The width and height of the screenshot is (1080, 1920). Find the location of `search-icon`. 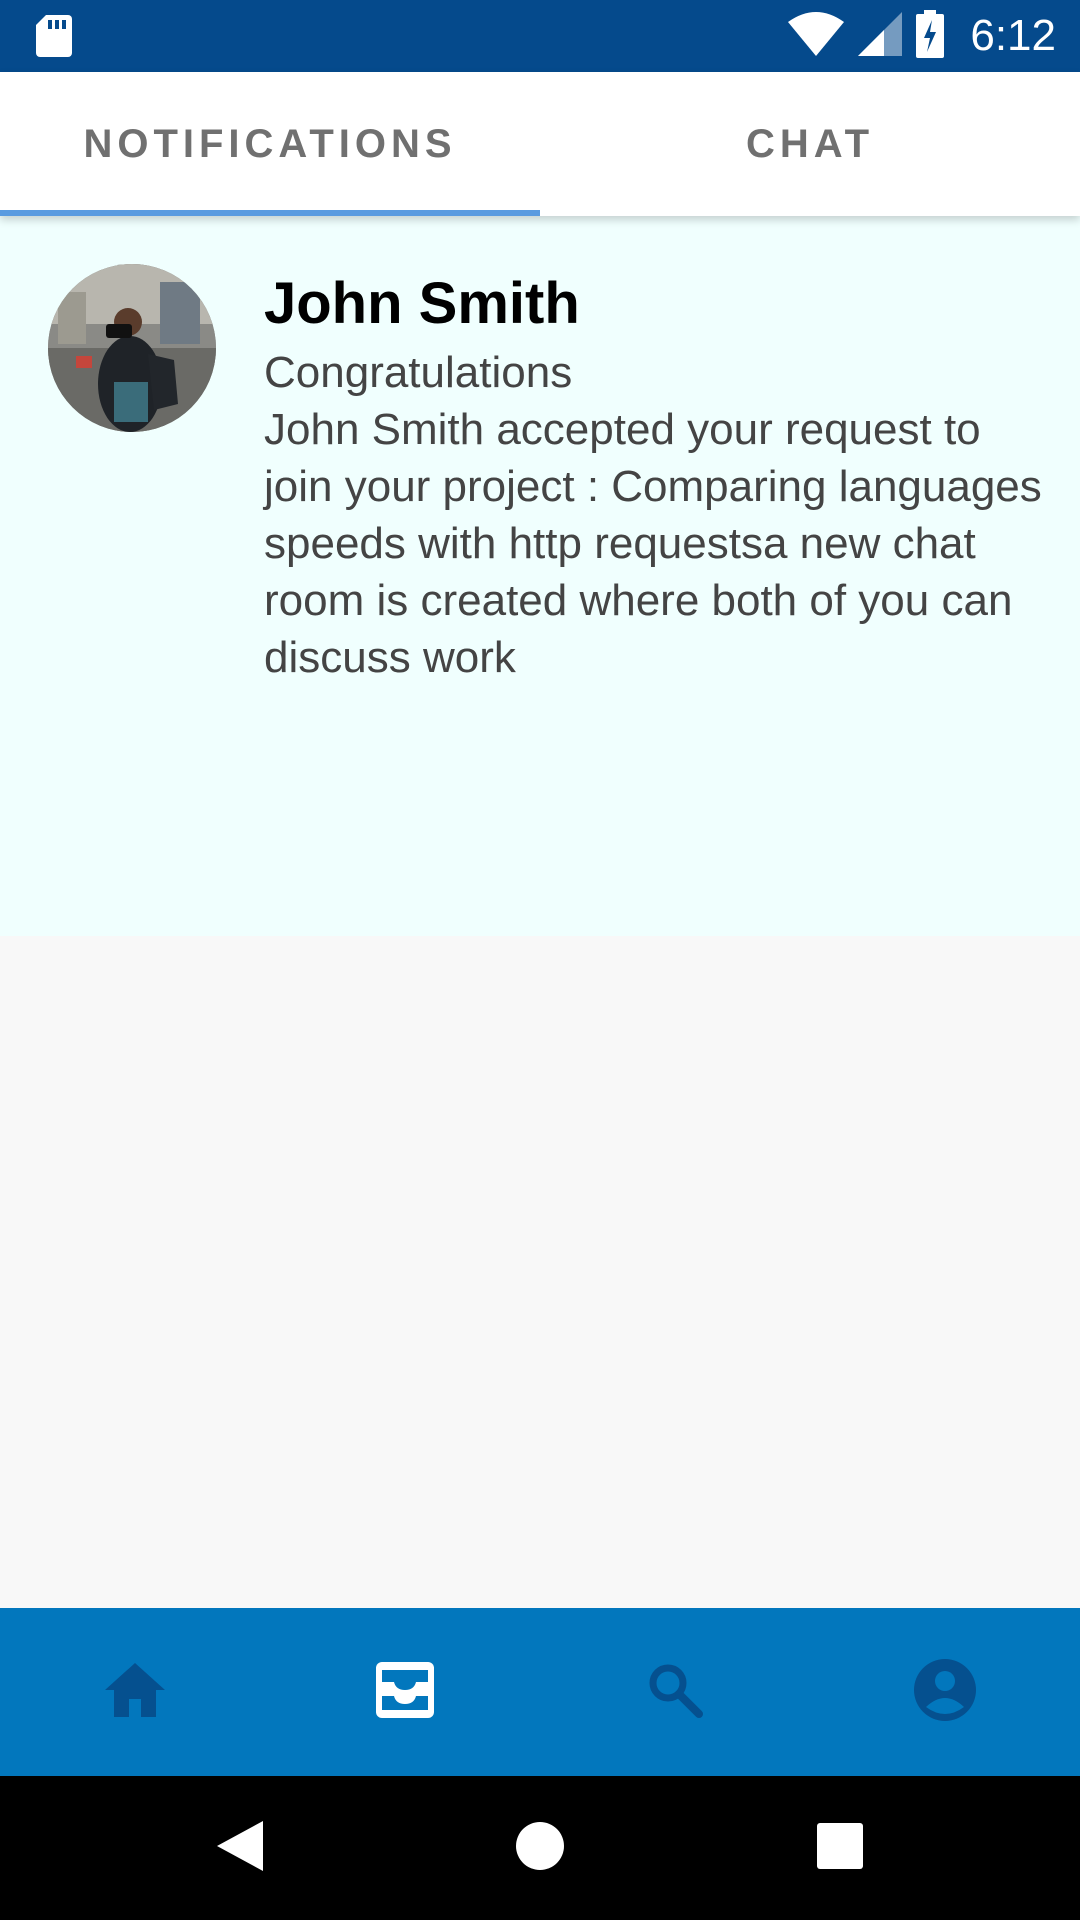

search-icon is located at coordinates (675, 1692).